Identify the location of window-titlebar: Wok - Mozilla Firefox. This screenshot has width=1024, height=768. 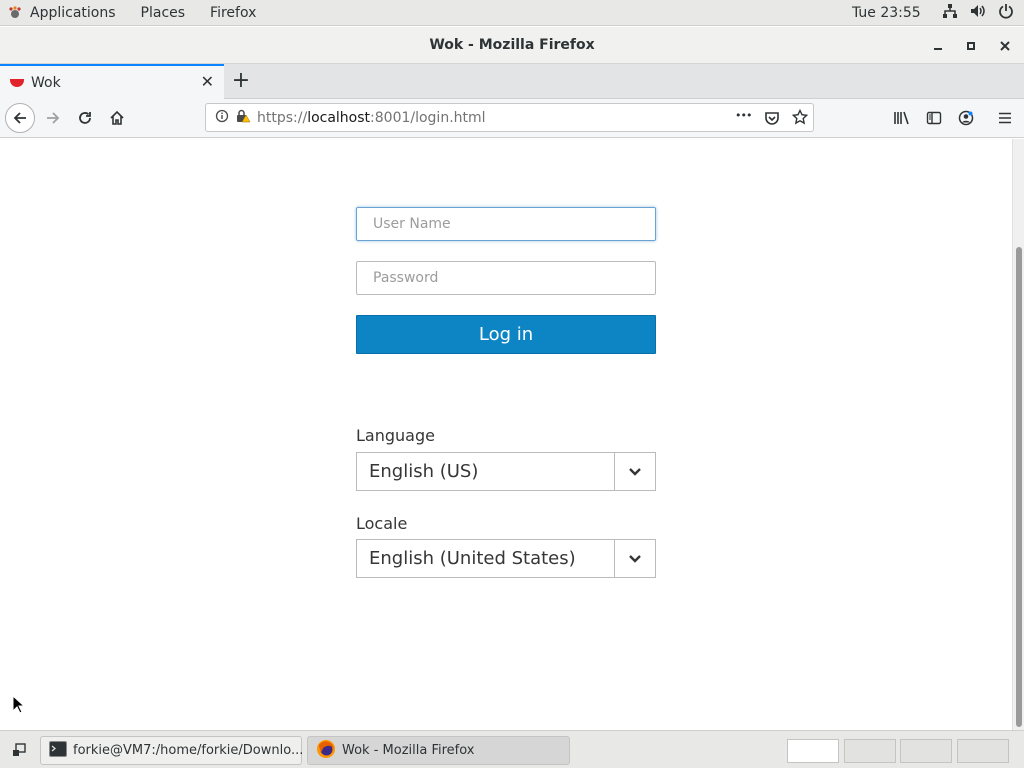
(512, 45).